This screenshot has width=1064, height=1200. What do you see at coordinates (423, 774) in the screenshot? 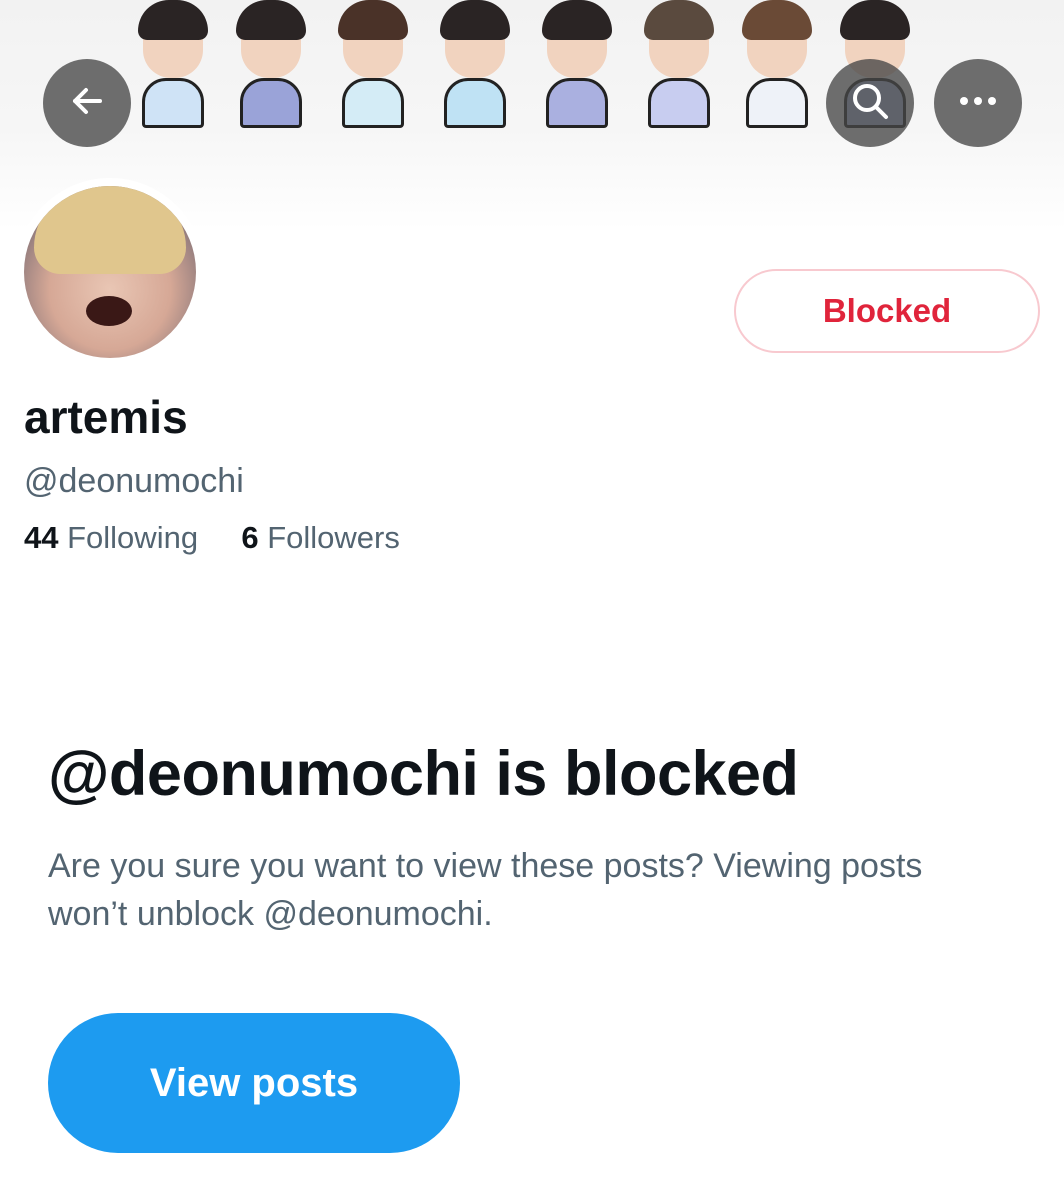
I see `blocked-notice-title: @deonumochi is blocked` at bounding box center [423, 774].